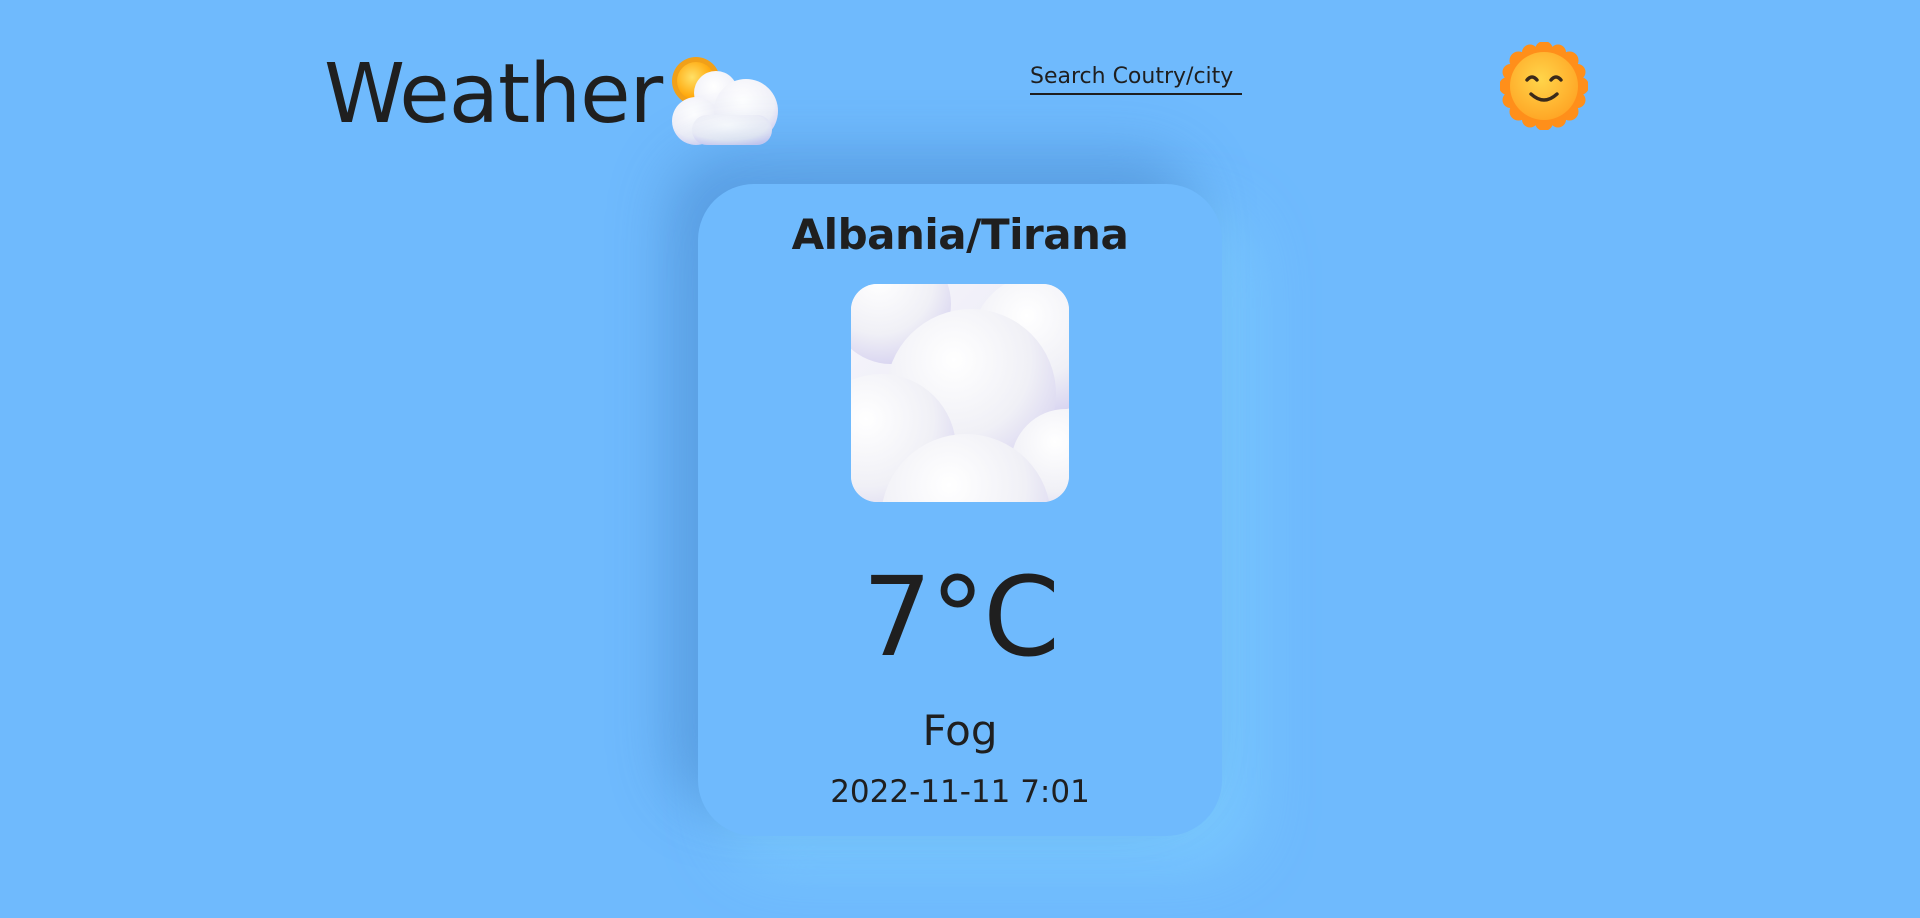 The image size is (1920, 918). Describe the element at coordinates (960, 792) in the screenshot. I see `timestamp-label: 2022-11-11 7:01` at that location.